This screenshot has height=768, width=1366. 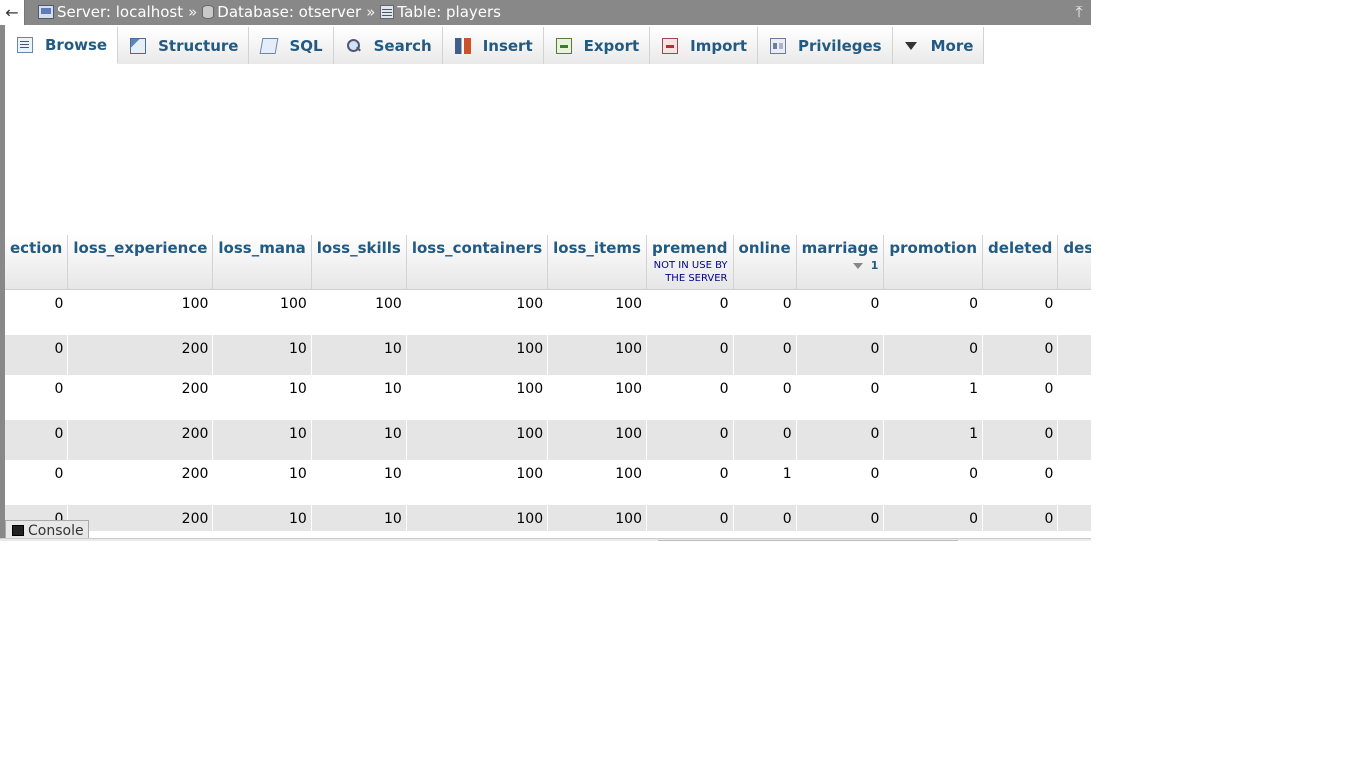 What do you see at coordinates (198, 45) in the screenshot?
I see `tab-label: Structure` at bounding box center [198, 45].